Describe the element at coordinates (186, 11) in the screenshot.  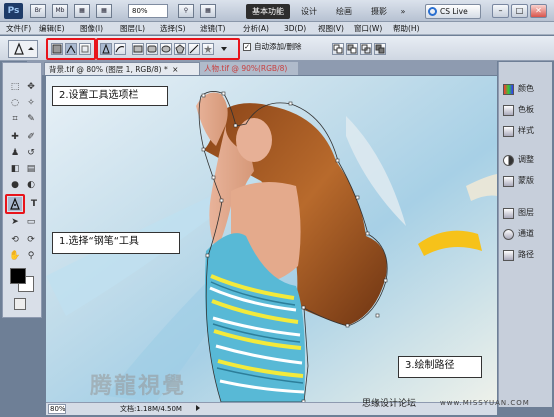
I see `hand-tool-icon: ⚲` at that location.